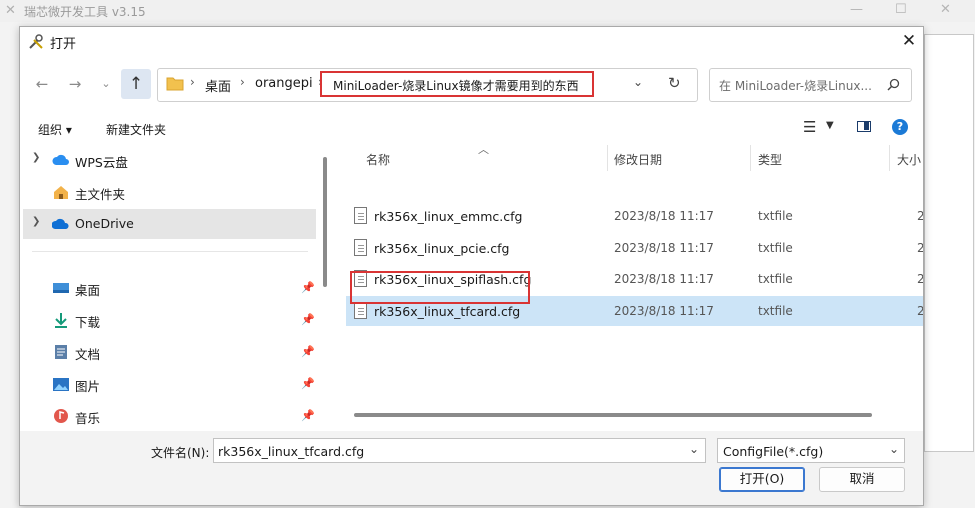  Describe the element at coordinates (894, 449) in the screenshot. I see `filter-dropdown-chevron-icon: ⌄` at that location.